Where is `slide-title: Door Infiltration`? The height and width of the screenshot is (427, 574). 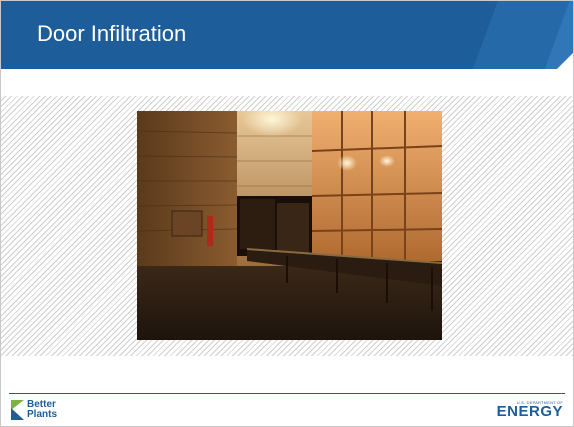 slide-title: Door Infiltration is located at coordinates (112, 33).